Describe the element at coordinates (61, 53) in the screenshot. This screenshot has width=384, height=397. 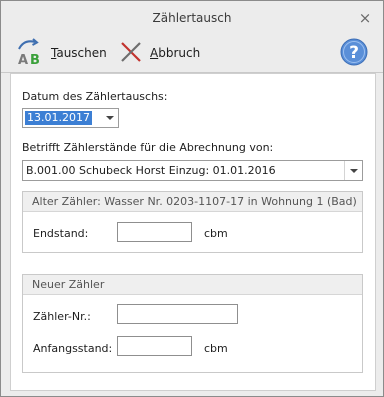
I see `tauschen-button: A B Tauschen` at that location.